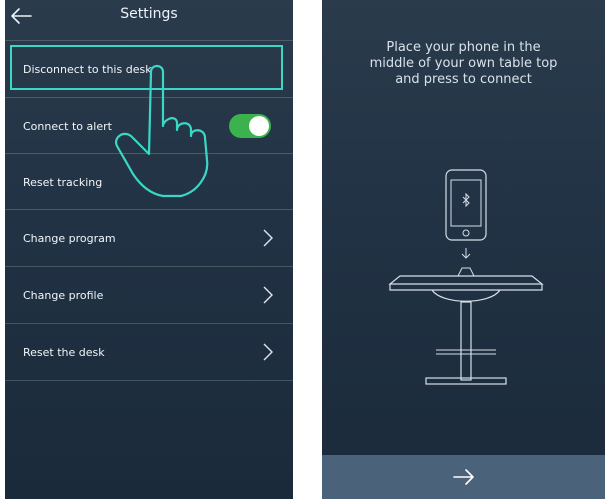  I want to click on down-arrow-icon, so click(466, 253).